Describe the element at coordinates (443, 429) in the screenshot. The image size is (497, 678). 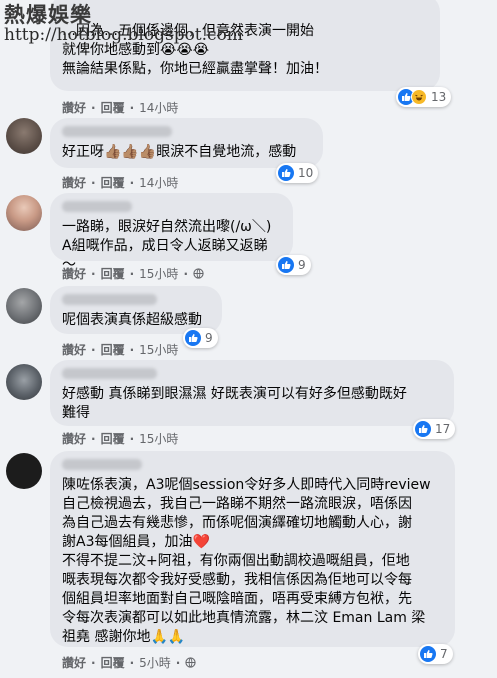
I see `reaction-count: 17` at that location.